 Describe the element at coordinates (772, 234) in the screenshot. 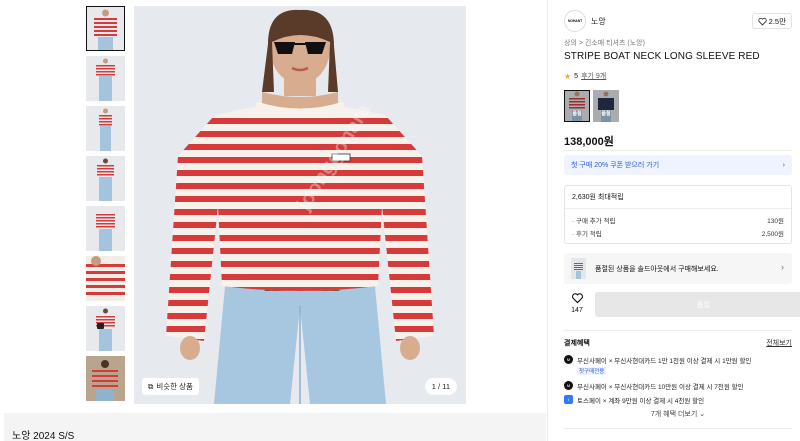

I see `points-row-value: 2,500원` at that location.